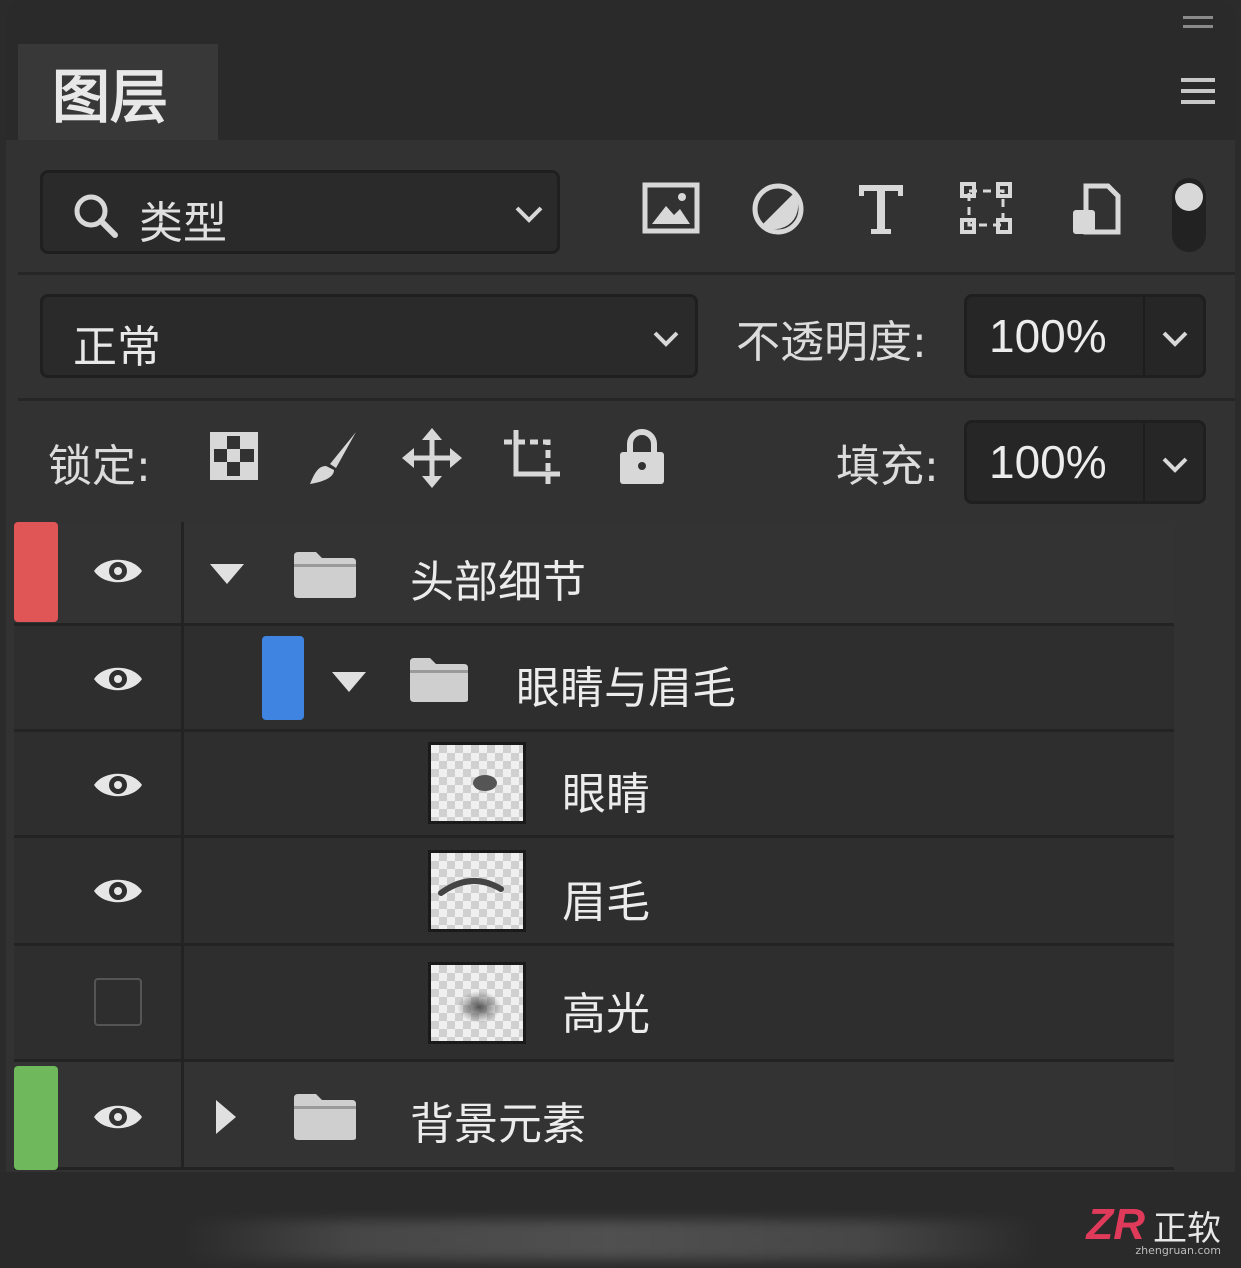 The height and width of the screenshot is (1268, 1241). Describe the element at coordinates (881, 209) in the screenshot. I see `type-filter-icon` at that location.